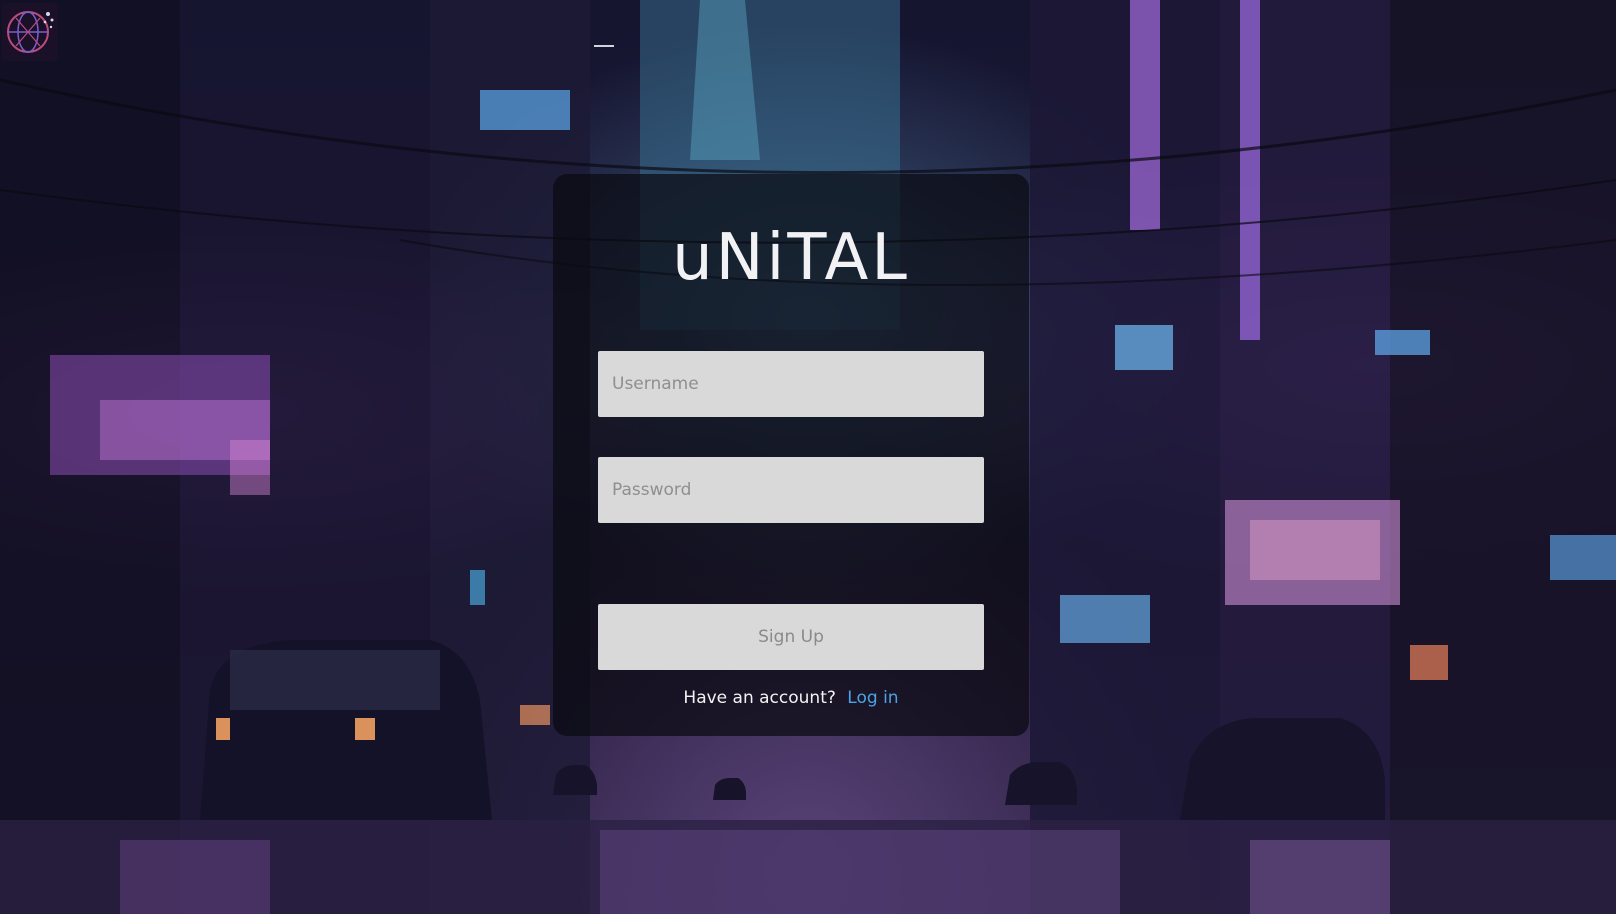 Image resolution: width=1616 pixels, height=914 pixels. I want to click on globe-network-icon, so click(30, 32).